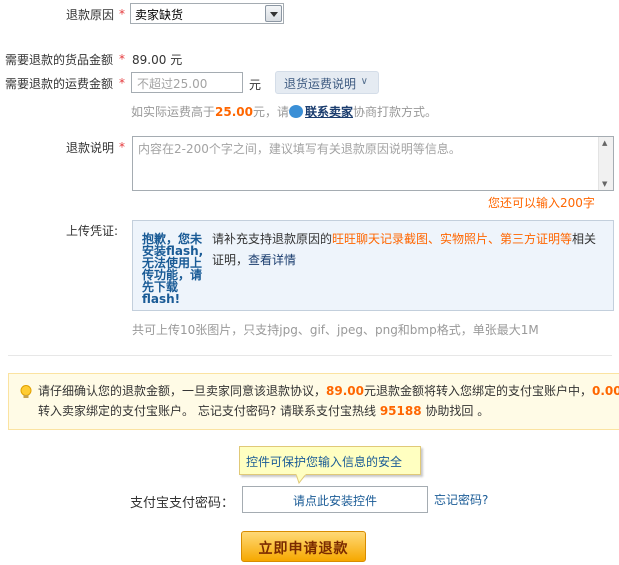 The height and width of the screenshot is (565, 619). I want to click on notice-line1-b: 元退款金额将转入您绑定的支付宝账户中，, so click(477, 391).